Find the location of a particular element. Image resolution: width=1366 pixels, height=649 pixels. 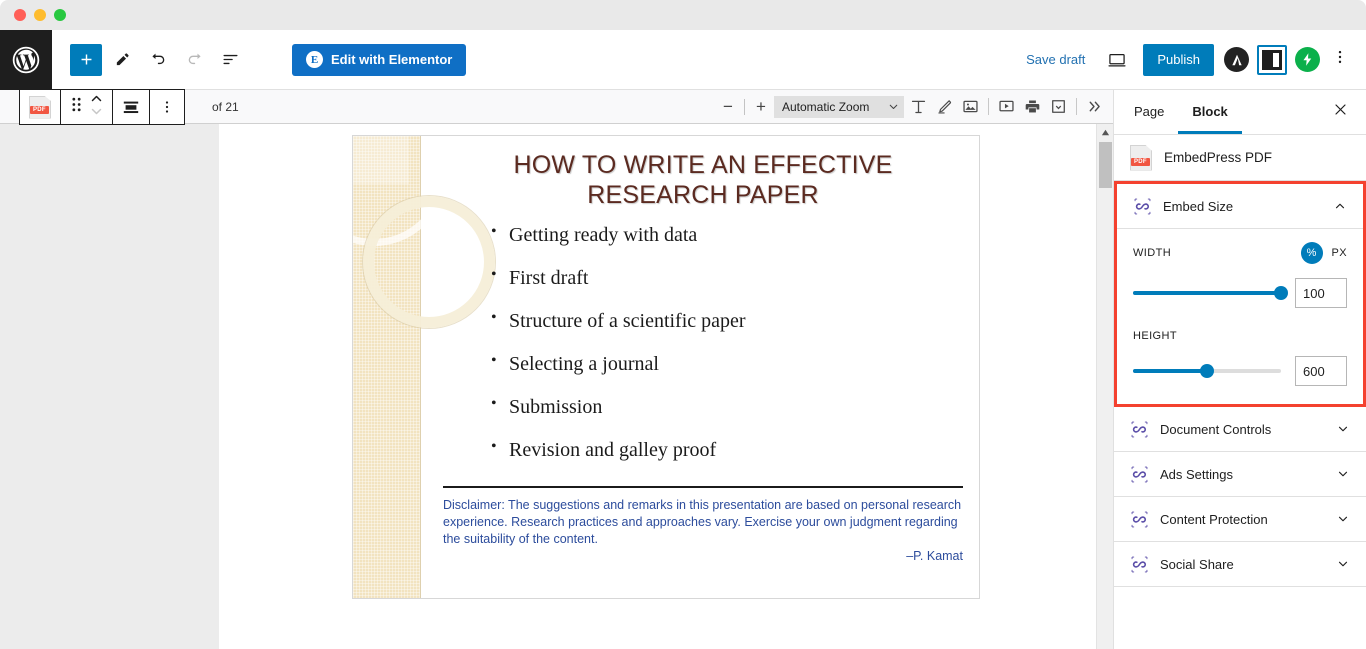

draw-tool-icon is located at coordinates (944, 106).